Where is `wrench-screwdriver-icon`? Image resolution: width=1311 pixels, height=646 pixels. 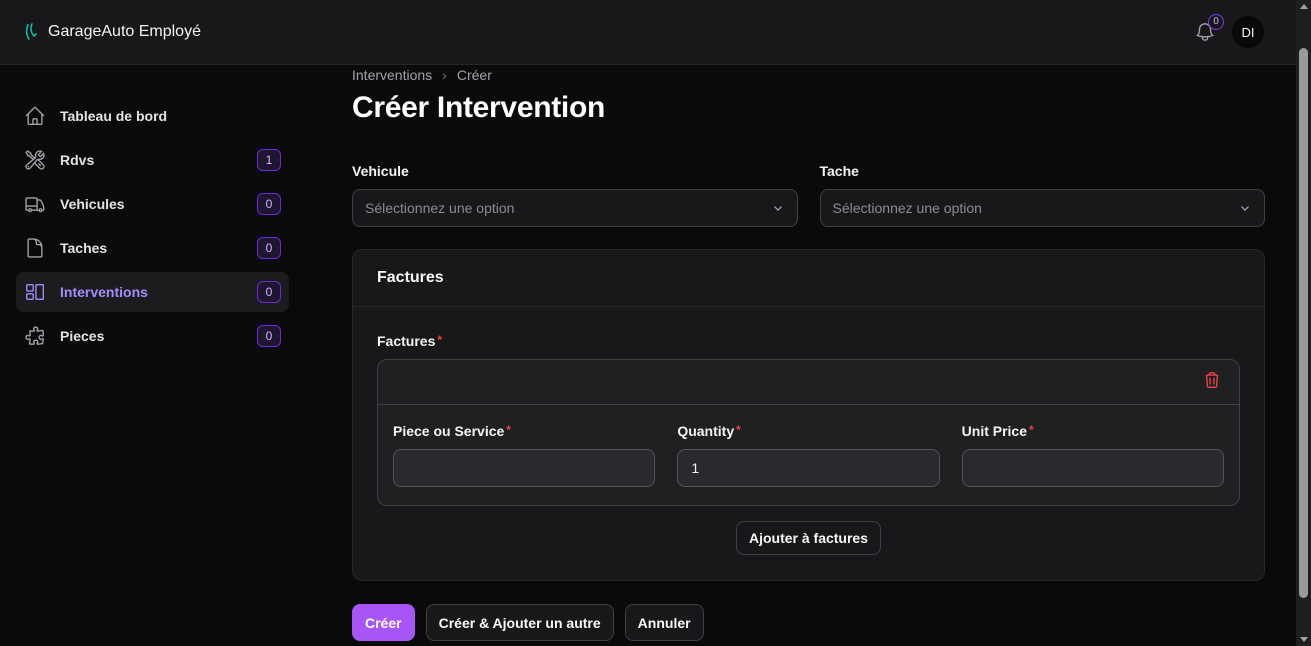
wrench-screwdriver-icon is located at coordinates (35, 160).